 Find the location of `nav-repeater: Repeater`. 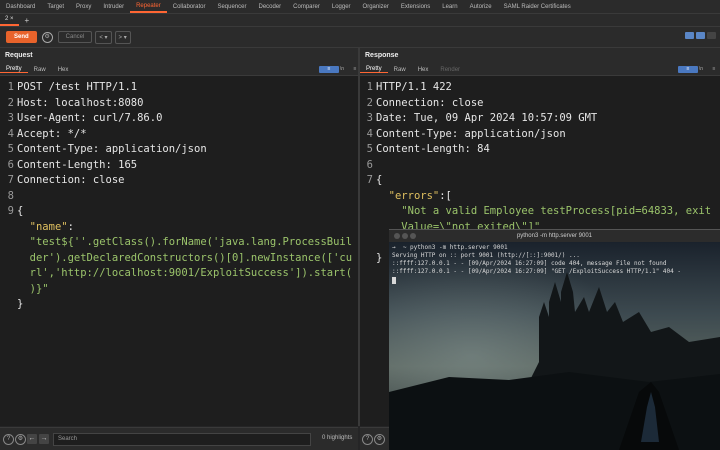

nav-repeater: Repeater is located at coordinates (148, 6).